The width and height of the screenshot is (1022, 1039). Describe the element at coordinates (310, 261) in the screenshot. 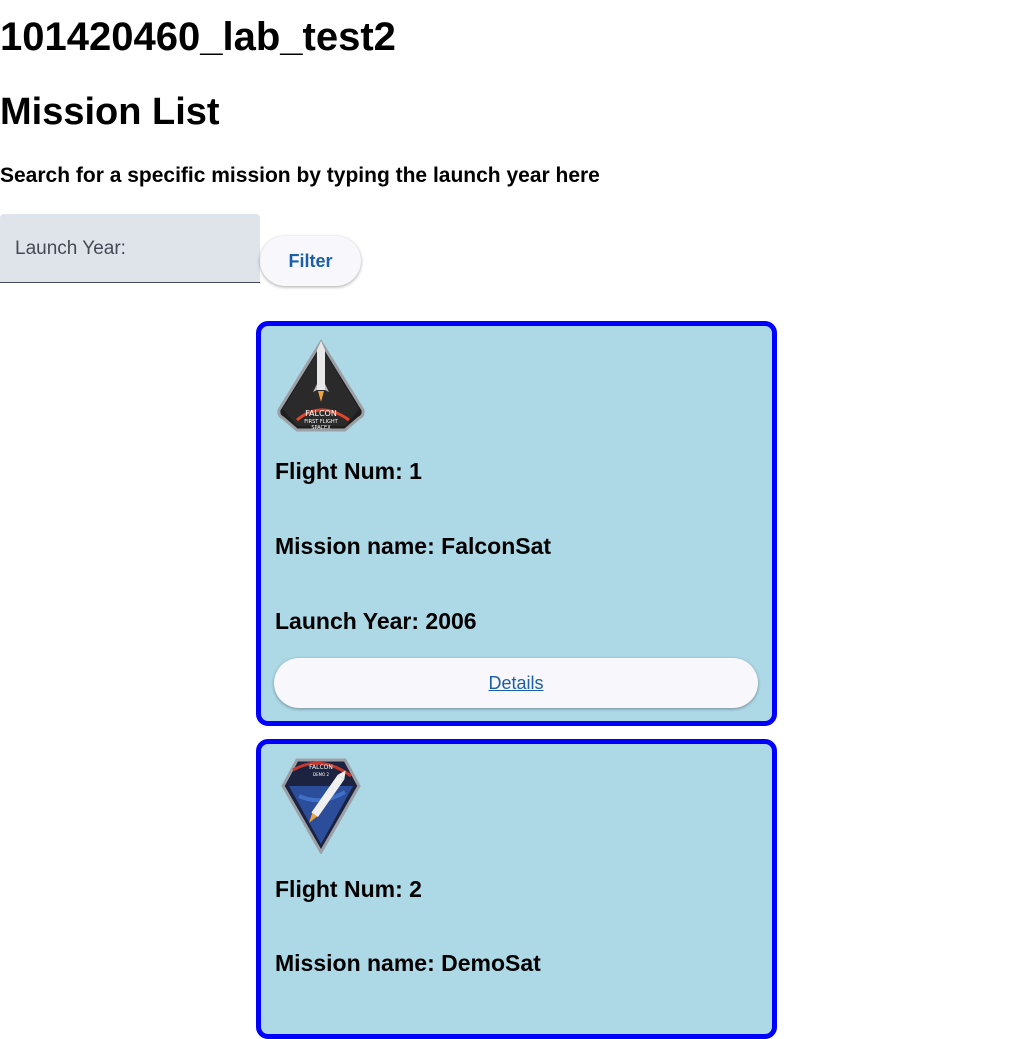

I see `filter-button: Filter` at that location.